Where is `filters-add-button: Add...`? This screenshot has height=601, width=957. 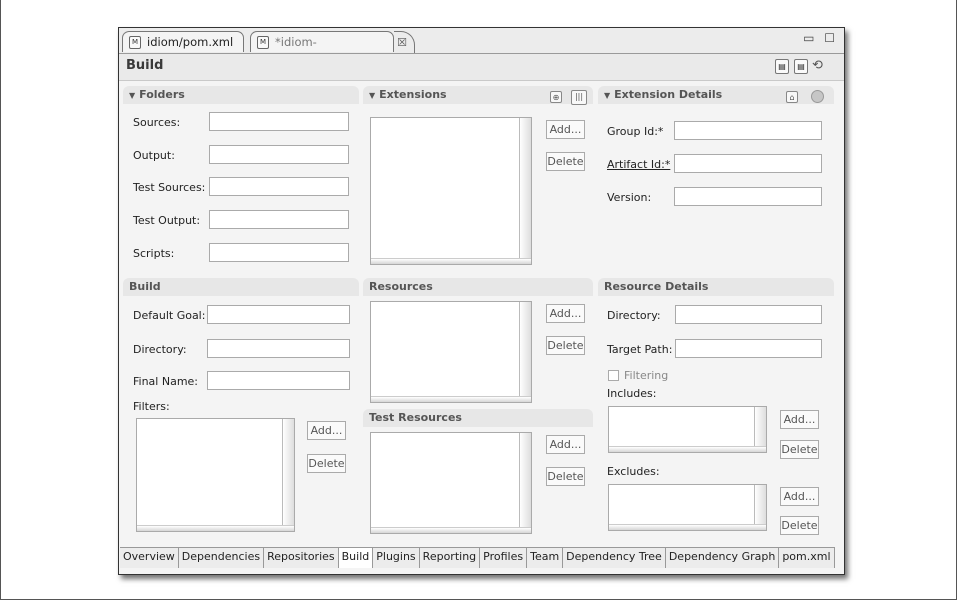
filters-add-button: Add... is located at coordinates (326, 430).